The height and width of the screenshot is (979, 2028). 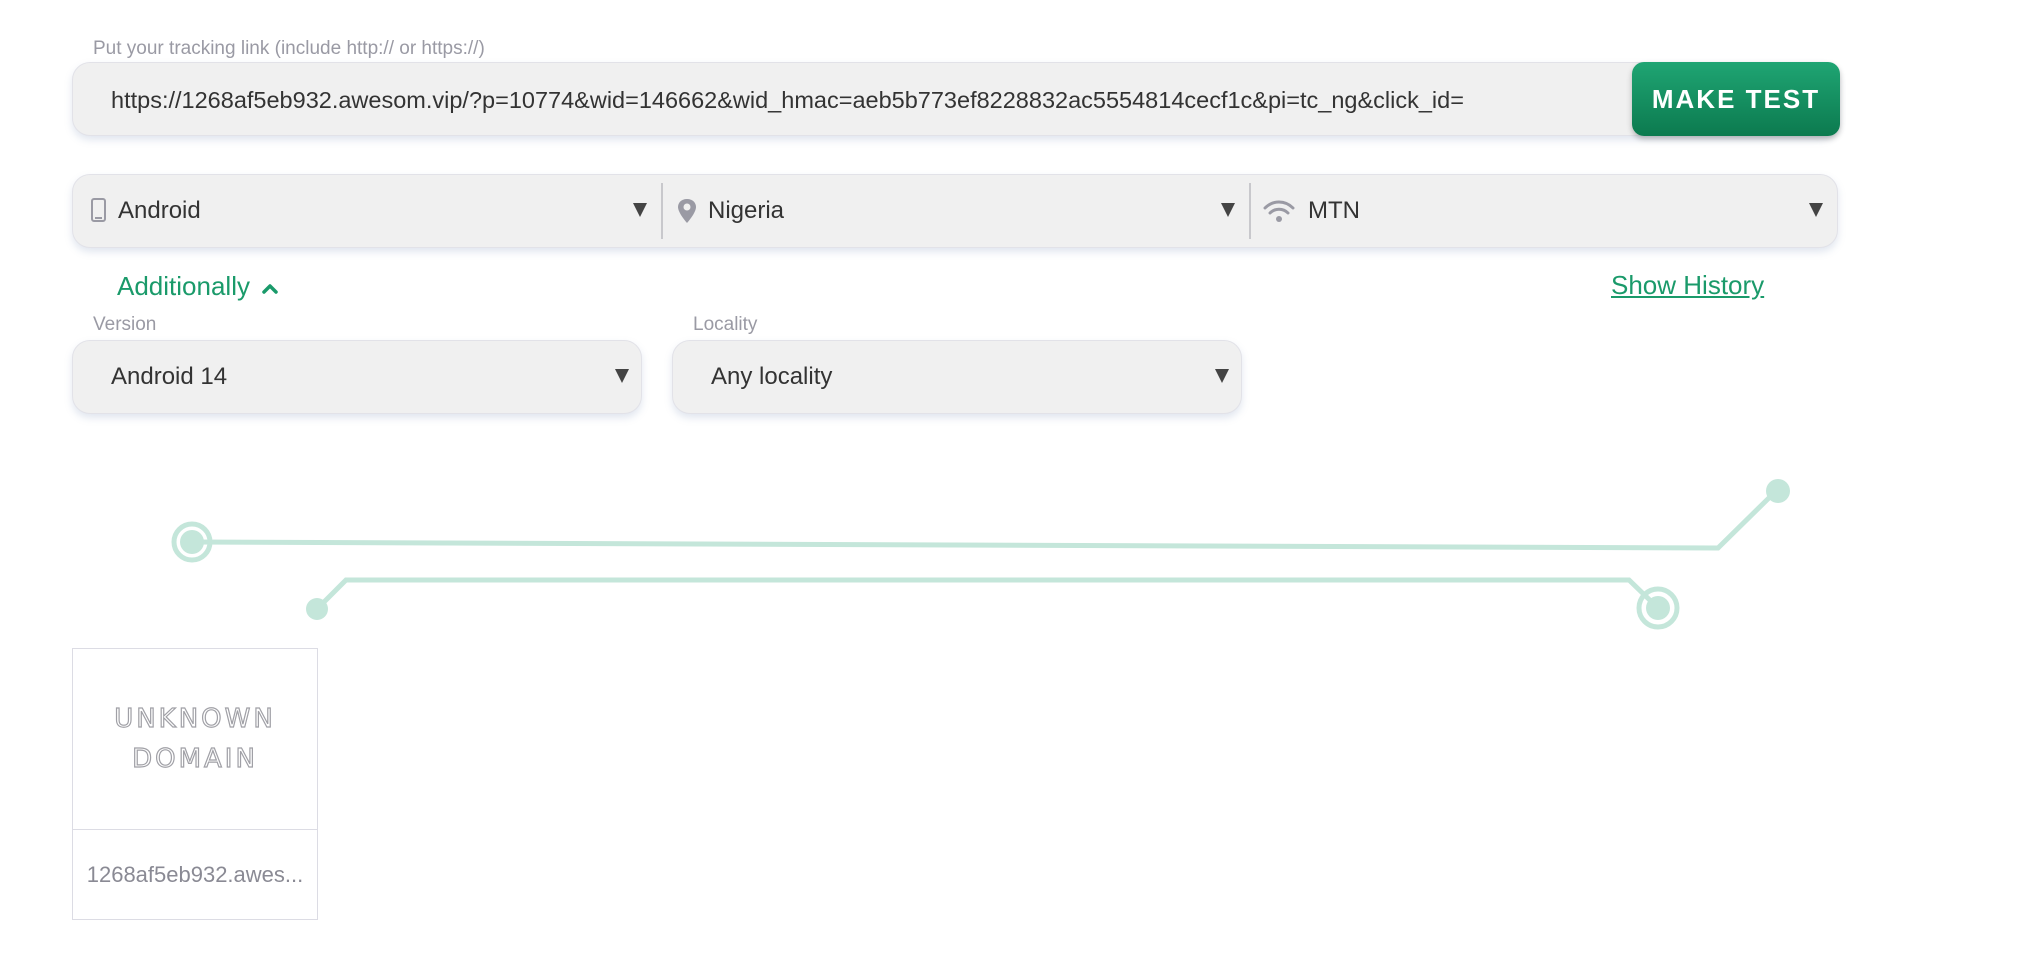 What do you see at coordinates (194, 758) in the screenshot?
I see `logo-line-2: DOMAIN` at bounding box center [194, 758].